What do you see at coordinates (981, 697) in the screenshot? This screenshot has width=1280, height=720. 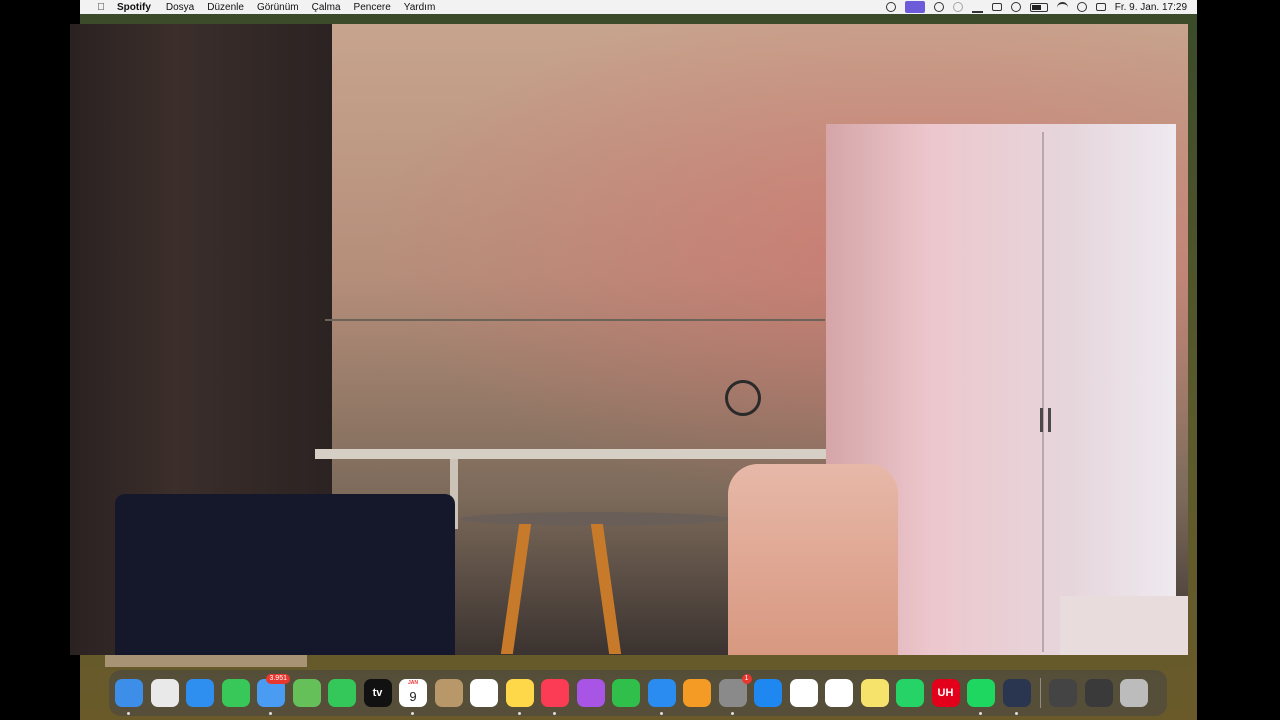 I see `dock-spotify-icon` at bounding box center [981, 697].